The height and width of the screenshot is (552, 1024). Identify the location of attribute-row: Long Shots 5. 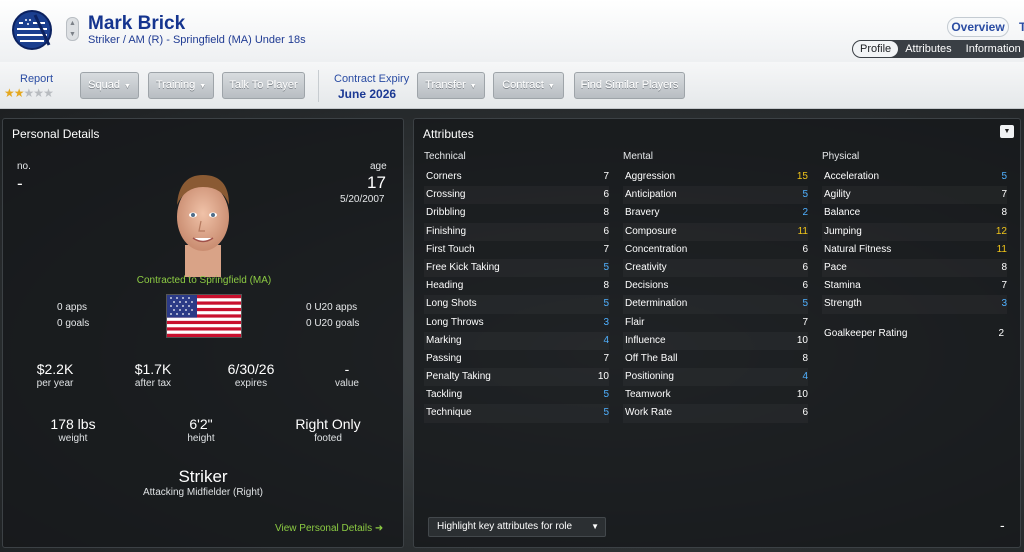
(516, 304).